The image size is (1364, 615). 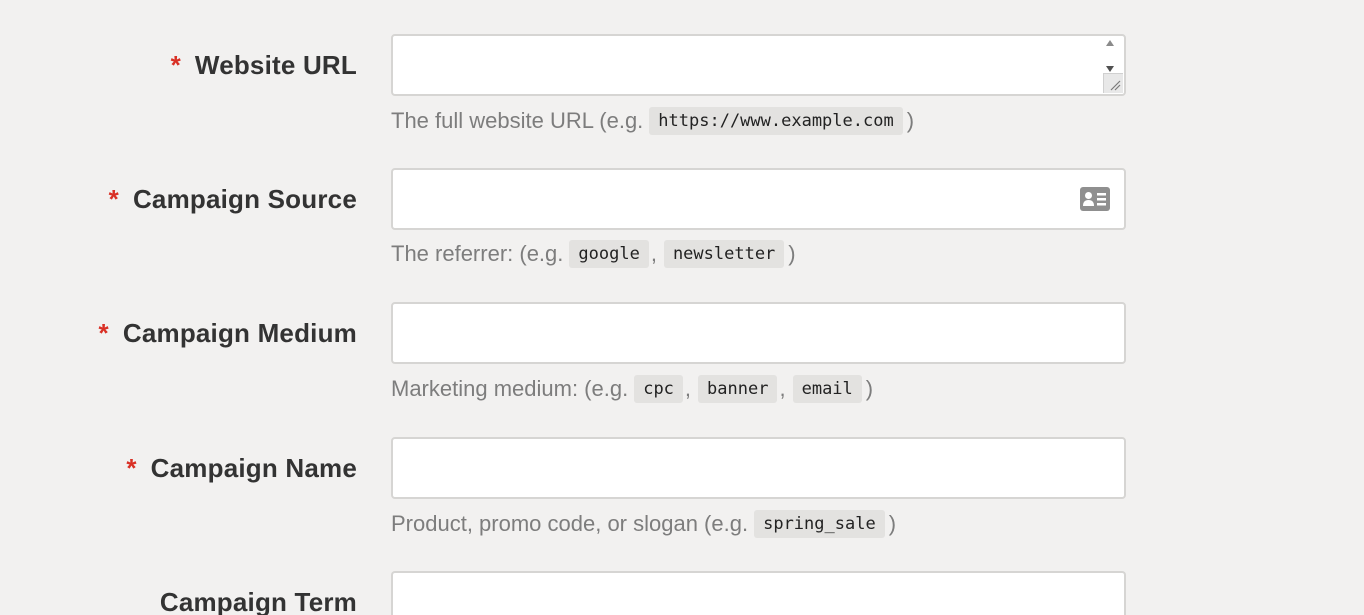 What do you see at coordinates (258, 601) in the screenshot?
I see `campaign-term-label-text: Campaign Term` at bounding box center [258, 601].